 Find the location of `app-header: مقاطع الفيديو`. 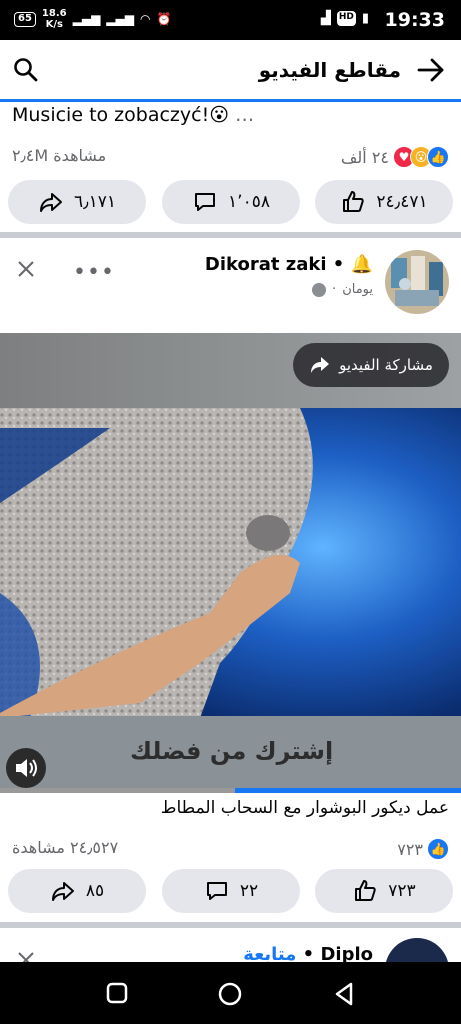

app-header: مقاطع الفيديو is located at coordinates (230, 71).